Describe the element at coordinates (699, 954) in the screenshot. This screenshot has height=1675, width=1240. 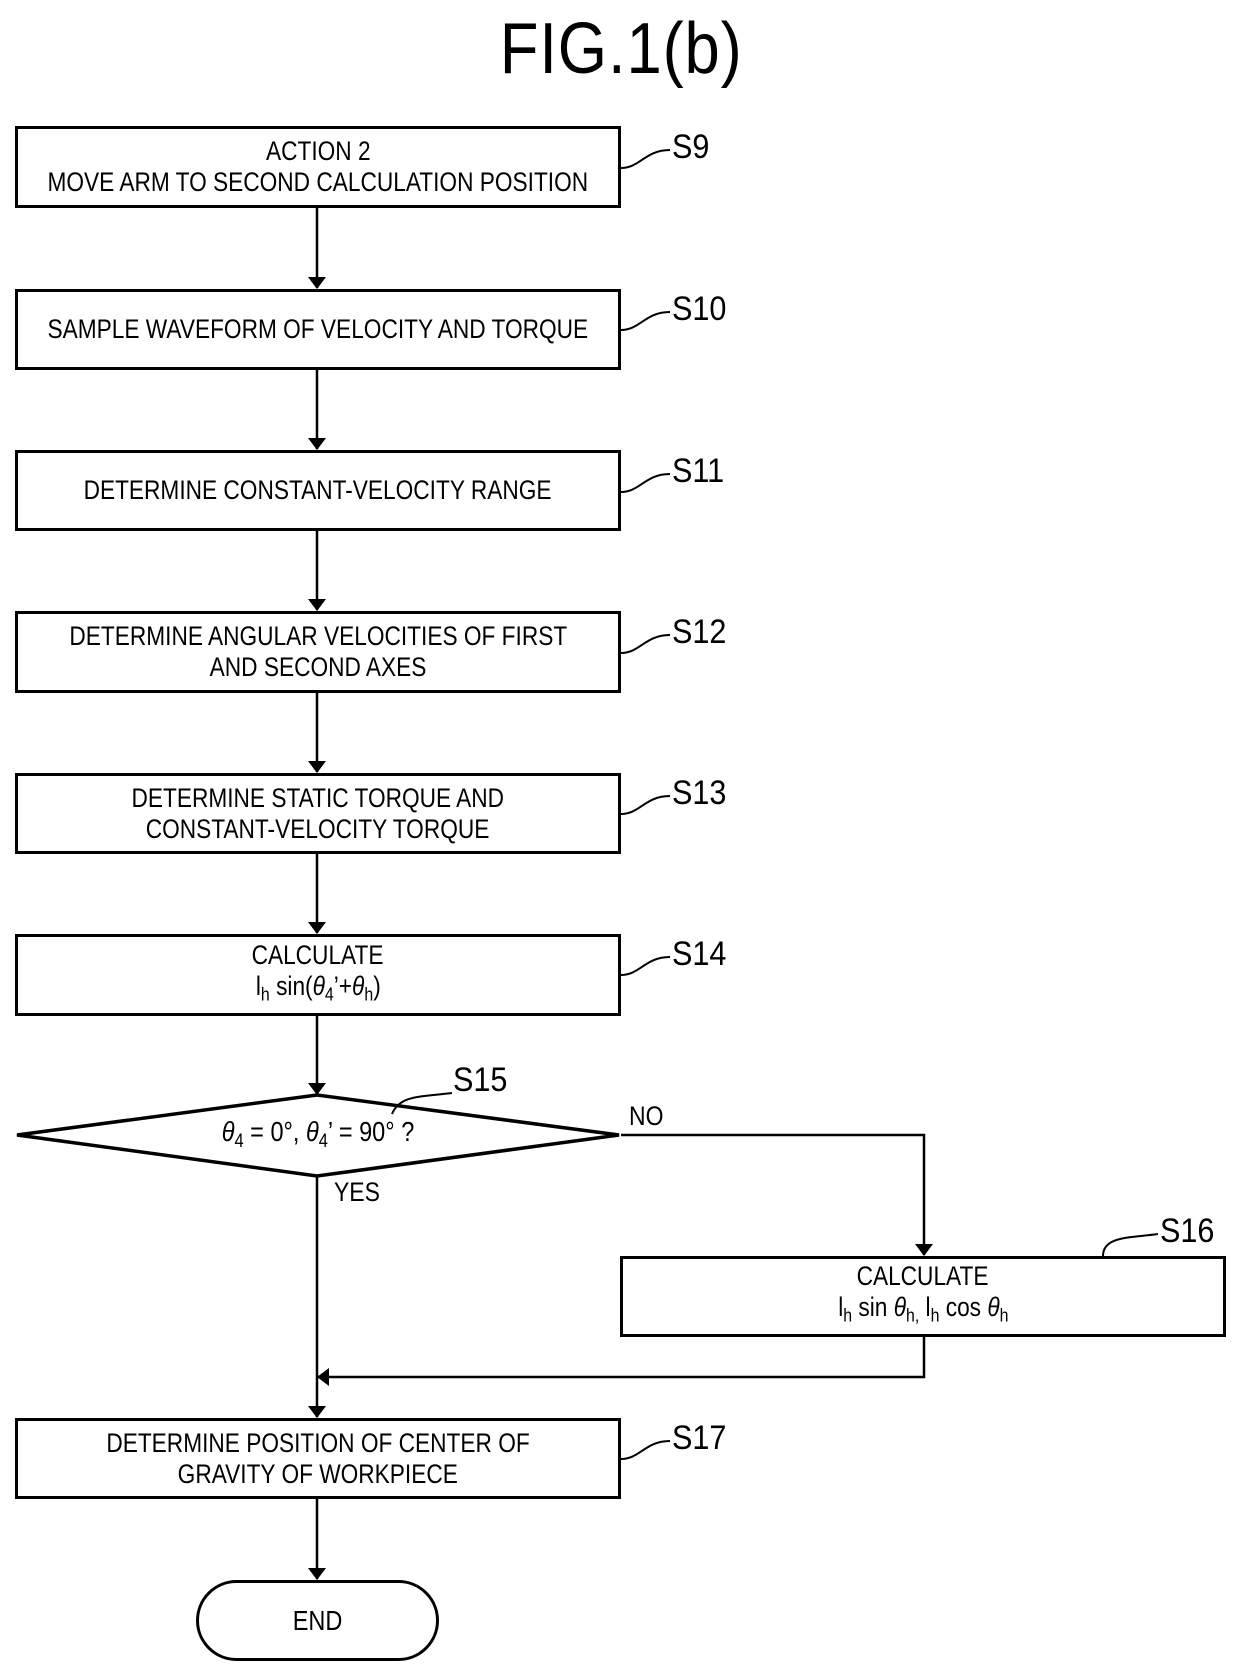
I see `step-label-s14: S14` at that location.